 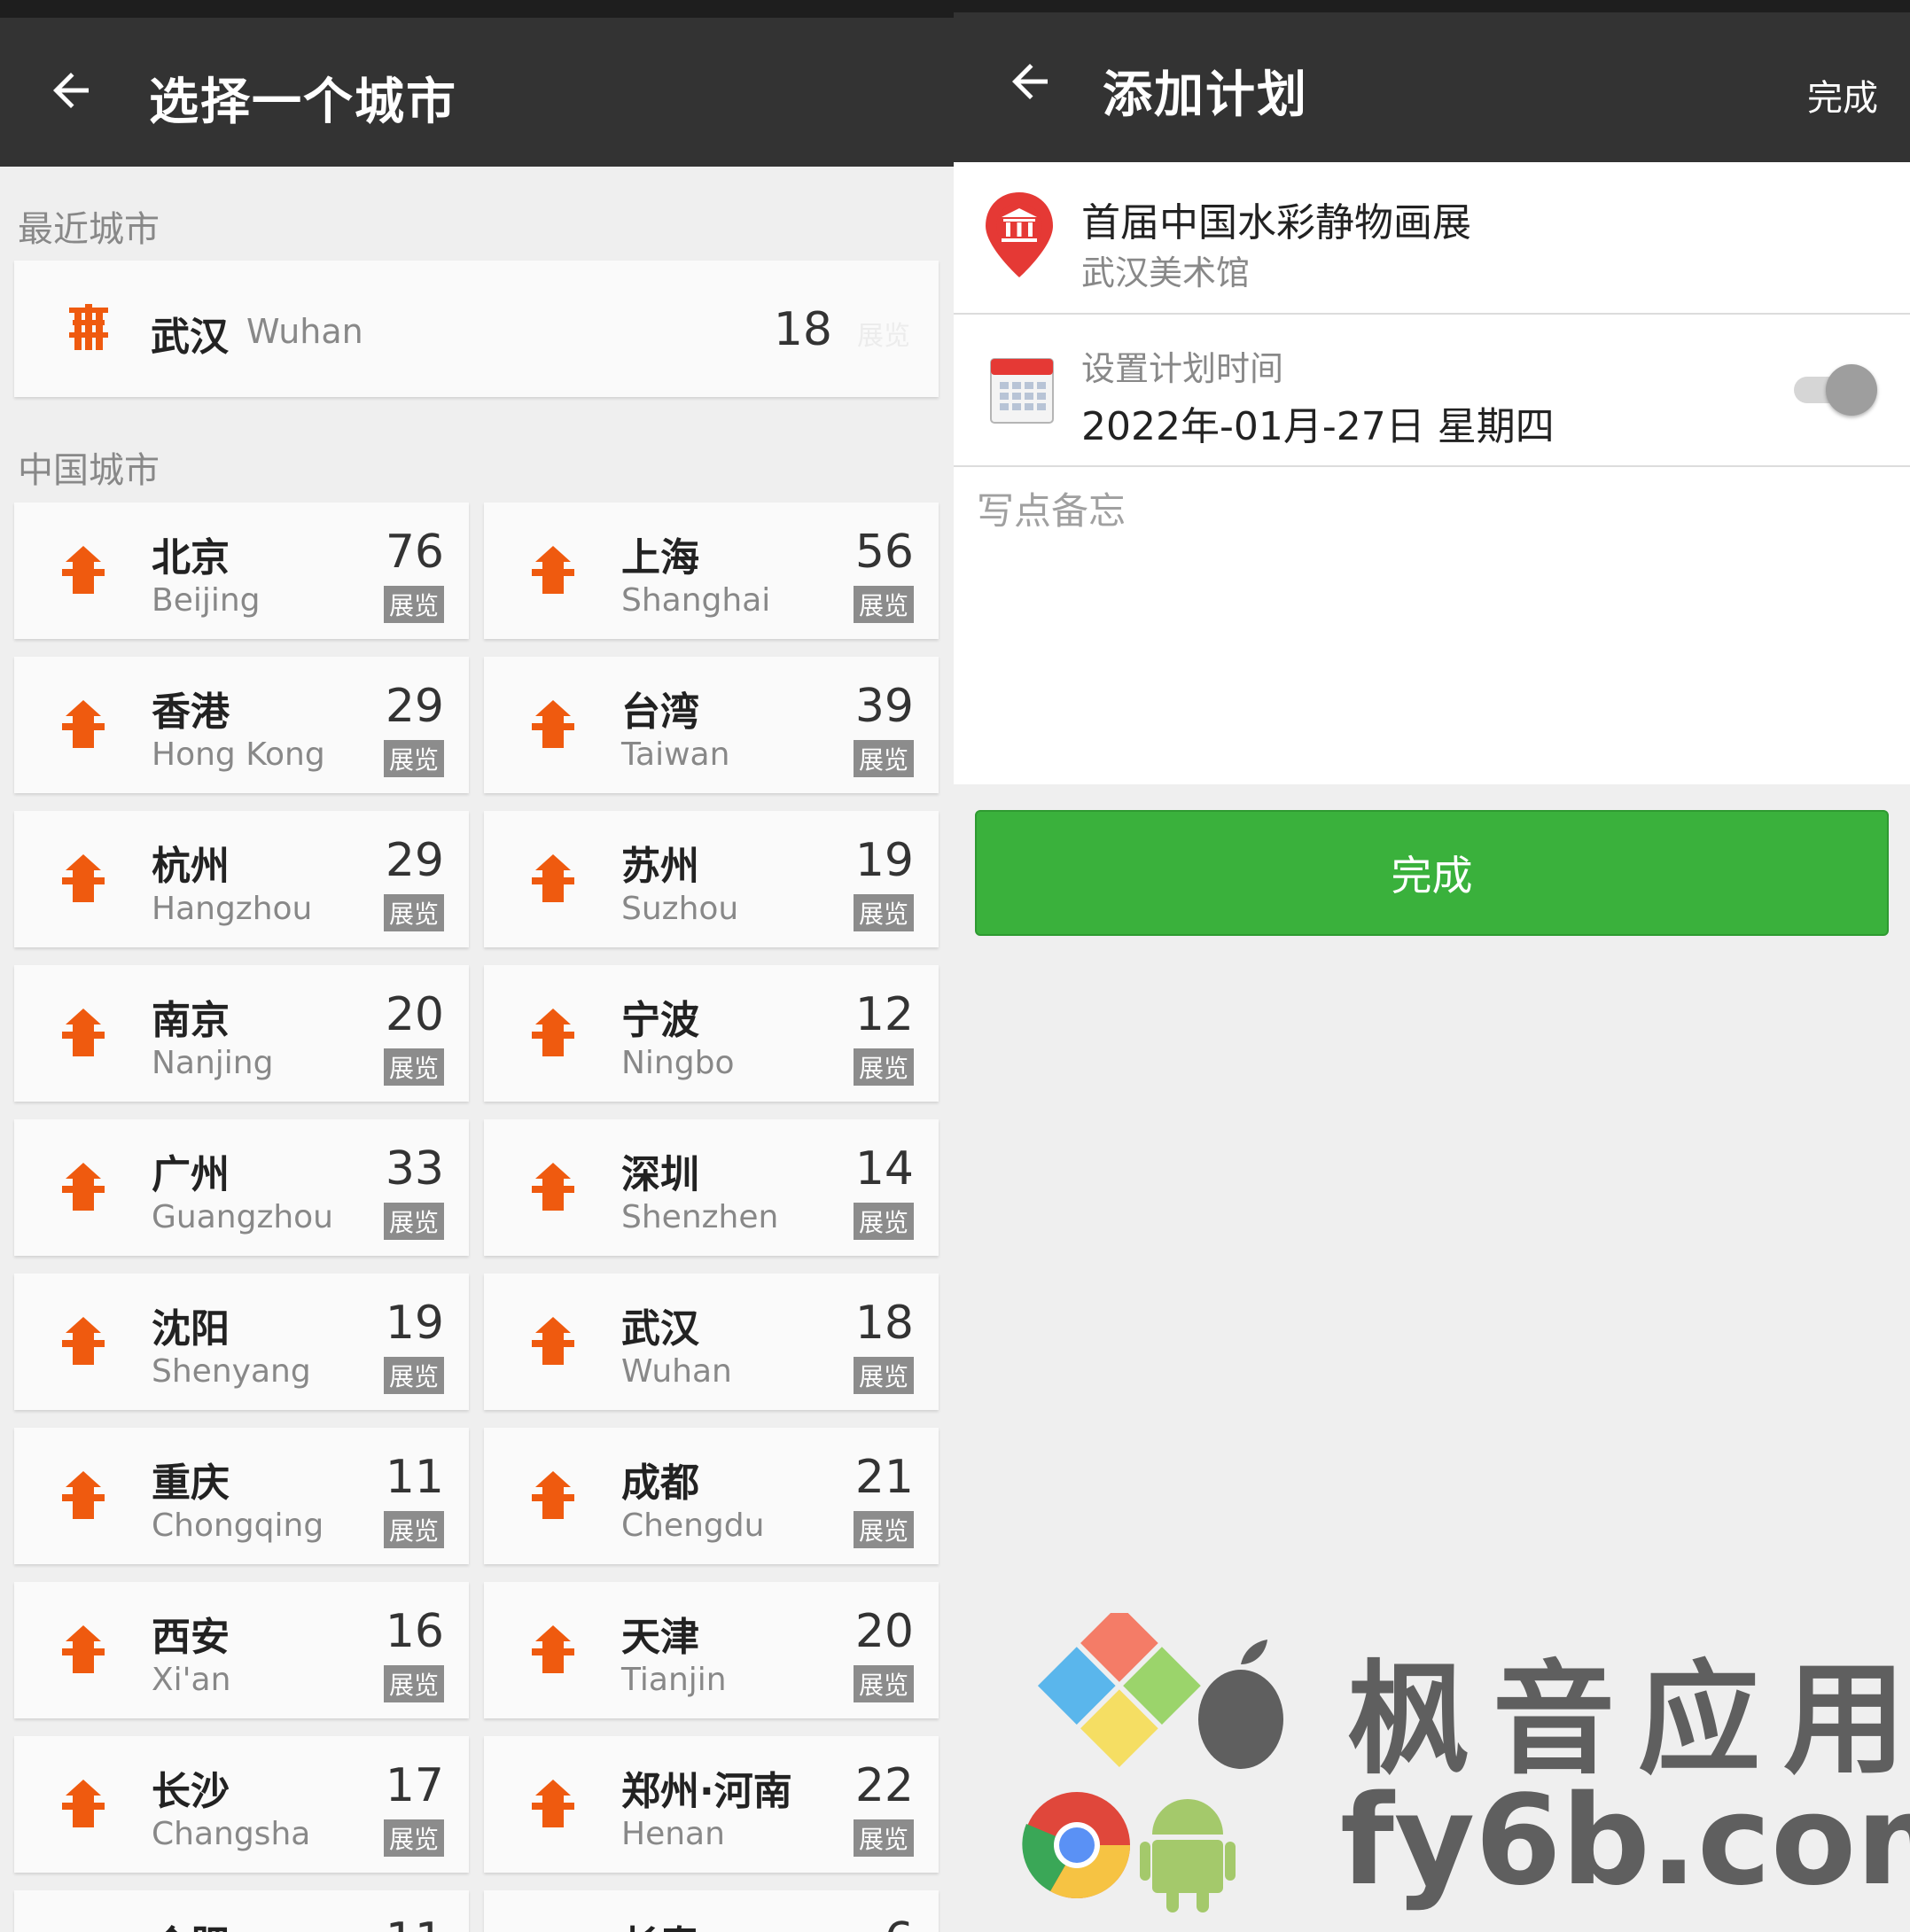 I want to click on city-card: 长沙 Changsha 17 展览, so click(x=241, y=1804).